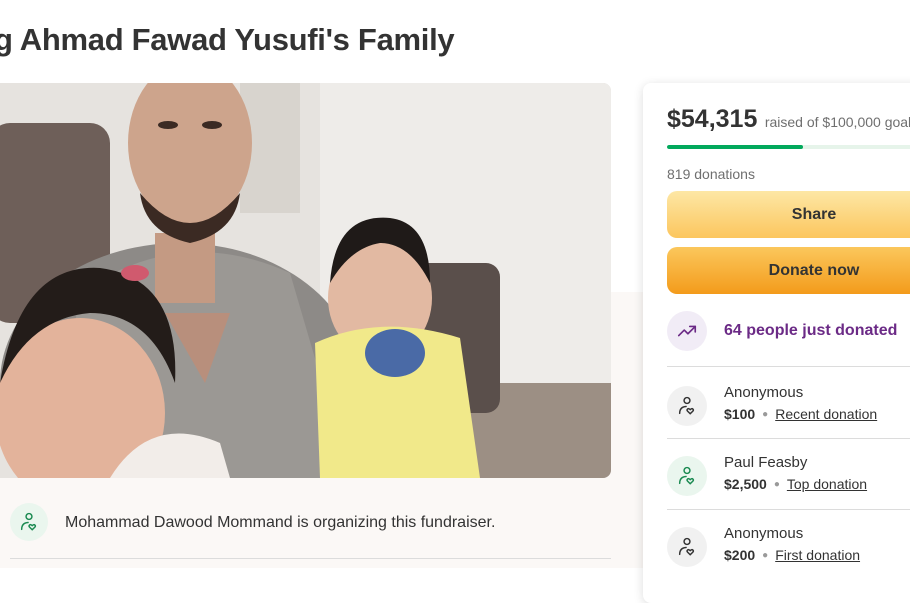 This screenshot has width=910, height=603. I want to click on first-donation-link: First donation, so click(817, 555).